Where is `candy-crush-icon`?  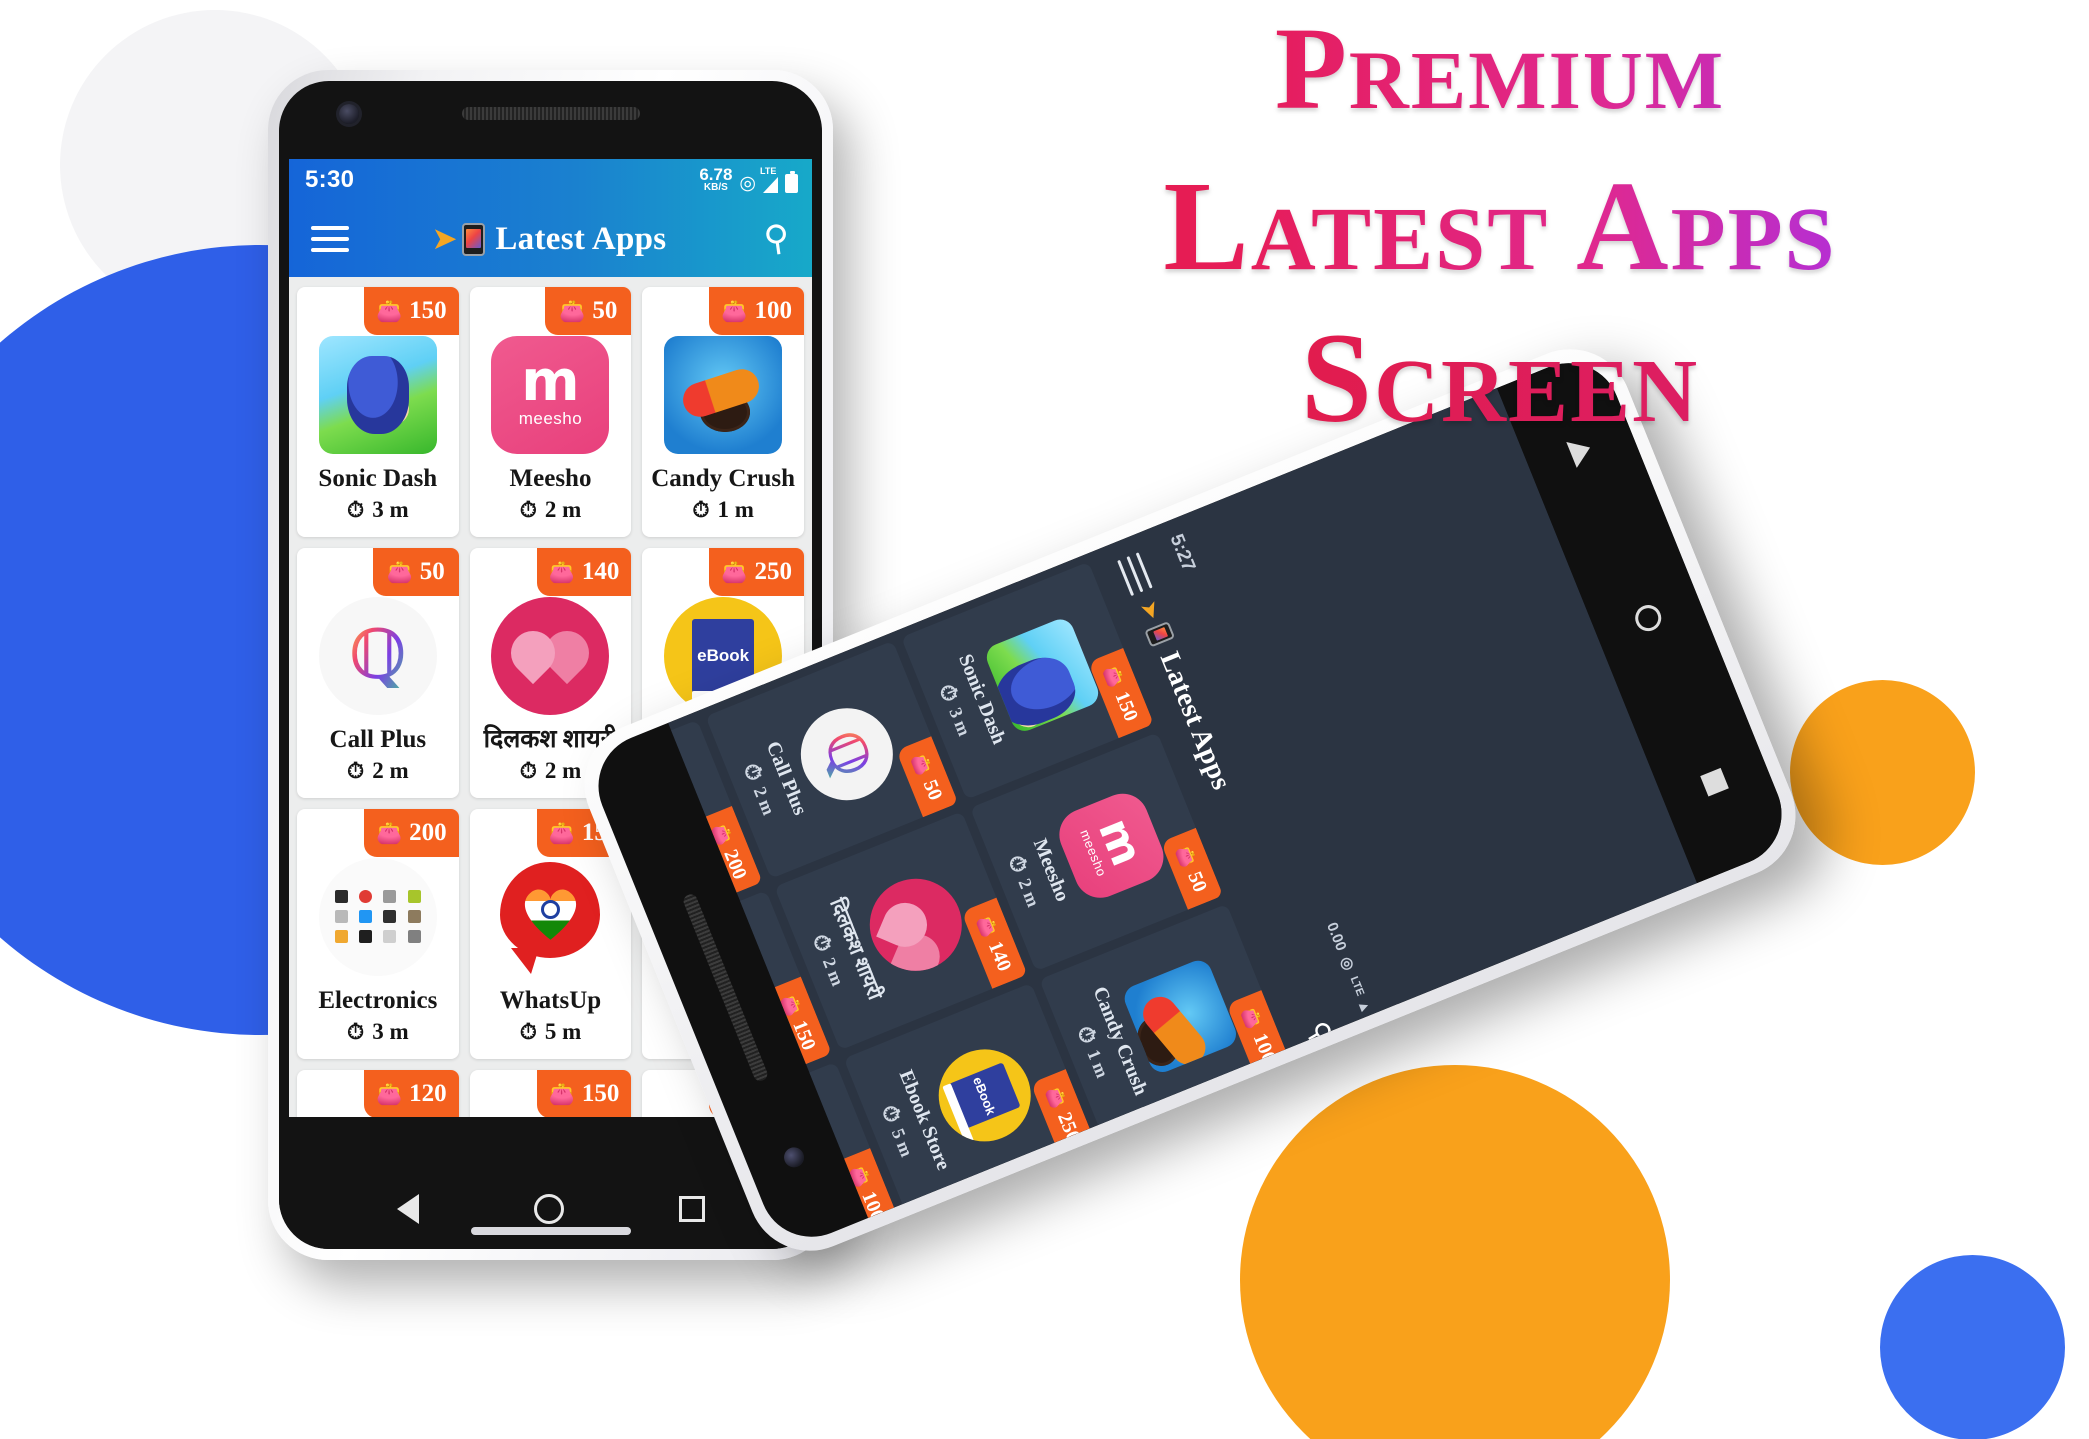 candy-crush-icon is located at coordinates (723, 394).